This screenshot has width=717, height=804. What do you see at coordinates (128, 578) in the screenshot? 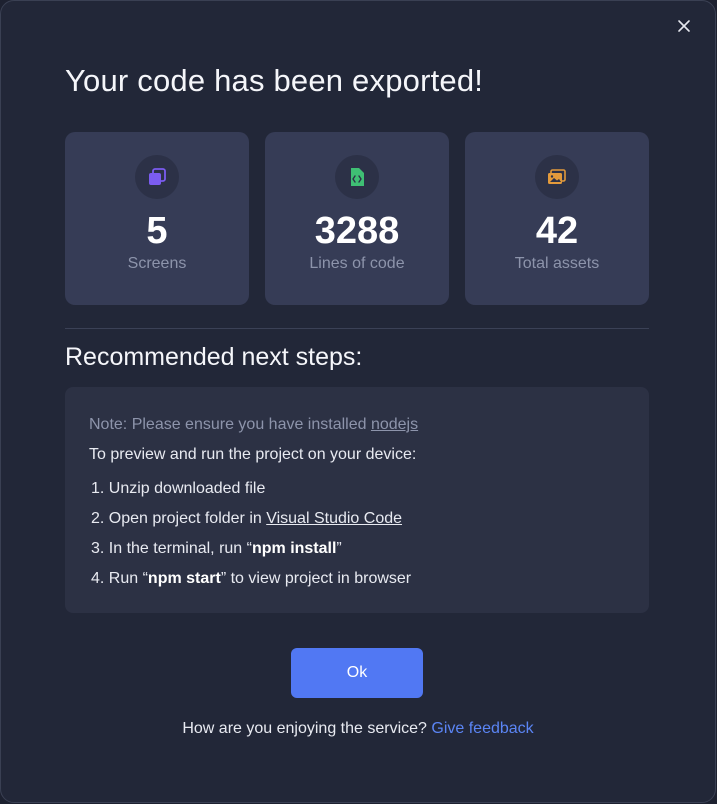
I see `step-text: Run “` at bounding box center [128, 578].